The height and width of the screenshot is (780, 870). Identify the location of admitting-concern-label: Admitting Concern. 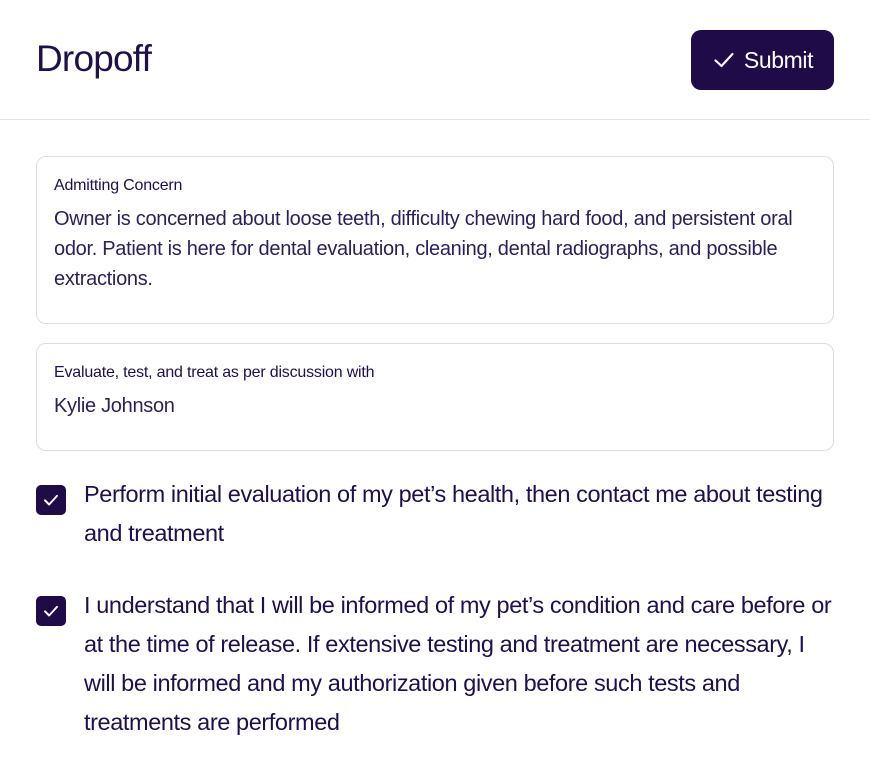
(118, 185).